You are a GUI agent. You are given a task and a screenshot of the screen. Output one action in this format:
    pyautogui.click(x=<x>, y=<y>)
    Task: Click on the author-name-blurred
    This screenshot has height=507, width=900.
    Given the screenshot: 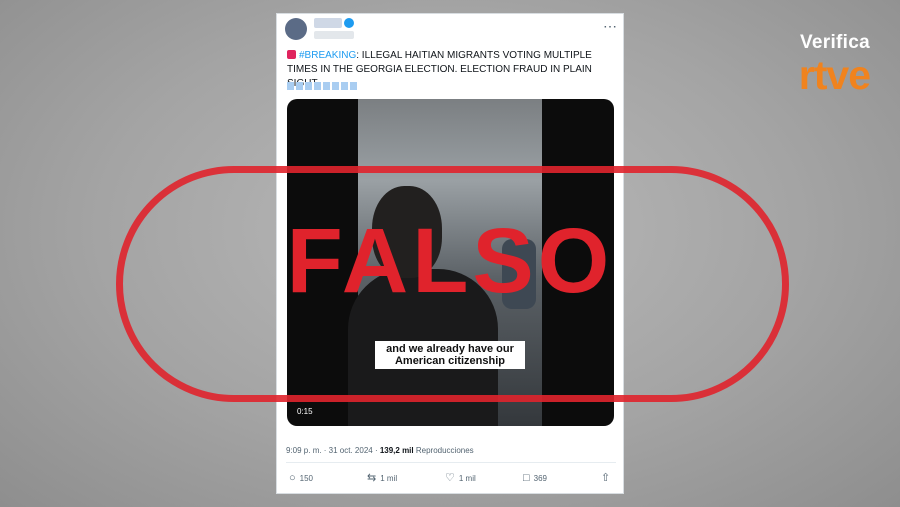 What is the action you would take?
    pyautogui.click(x=328, y=23)
    